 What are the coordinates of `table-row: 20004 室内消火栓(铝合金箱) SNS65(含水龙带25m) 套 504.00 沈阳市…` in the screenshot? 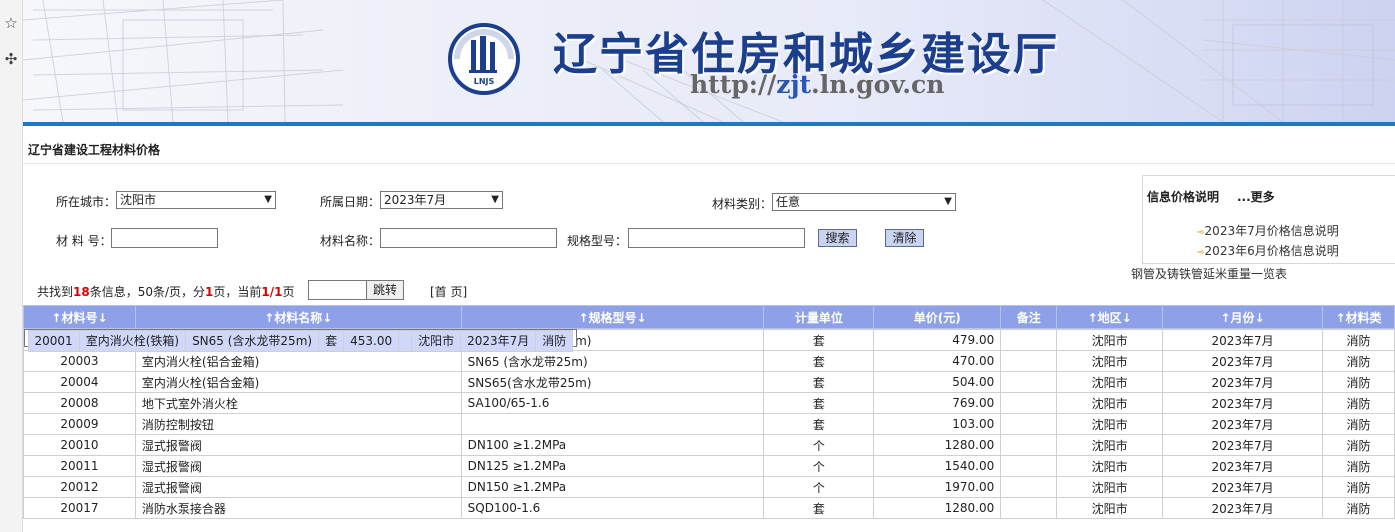 It's located at (709, 382).